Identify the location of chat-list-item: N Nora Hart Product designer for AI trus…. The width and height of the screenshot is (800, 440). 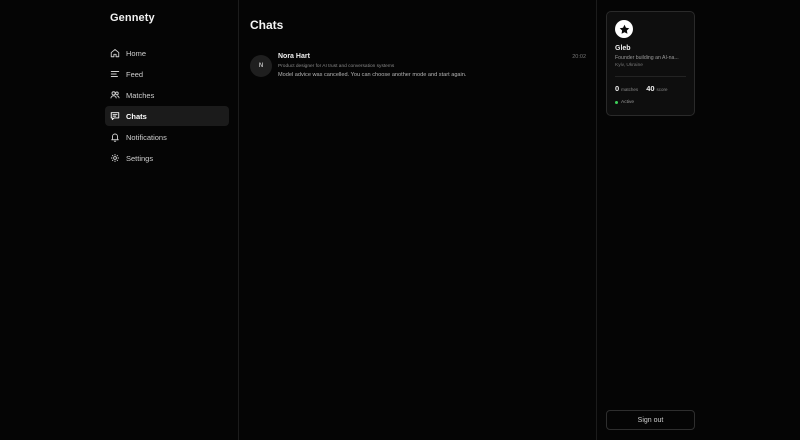
(418, 67).